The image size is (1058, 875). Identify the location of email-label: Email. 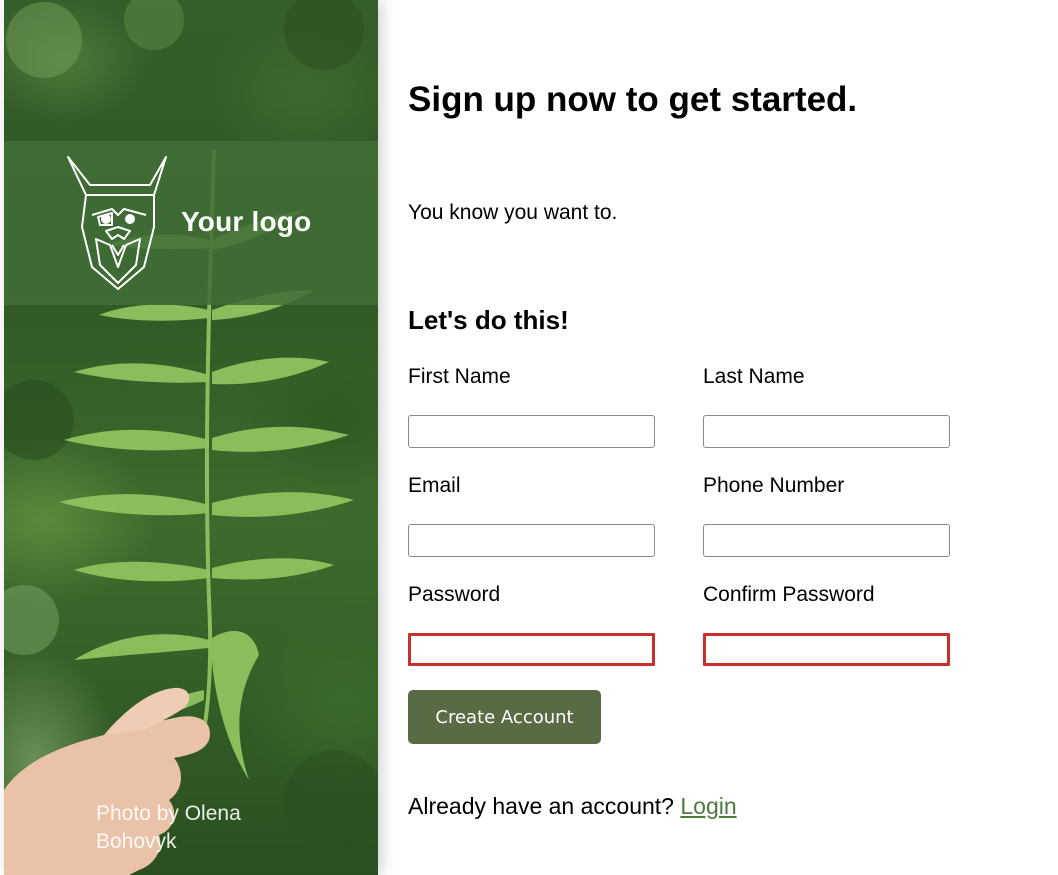
(434, 485).